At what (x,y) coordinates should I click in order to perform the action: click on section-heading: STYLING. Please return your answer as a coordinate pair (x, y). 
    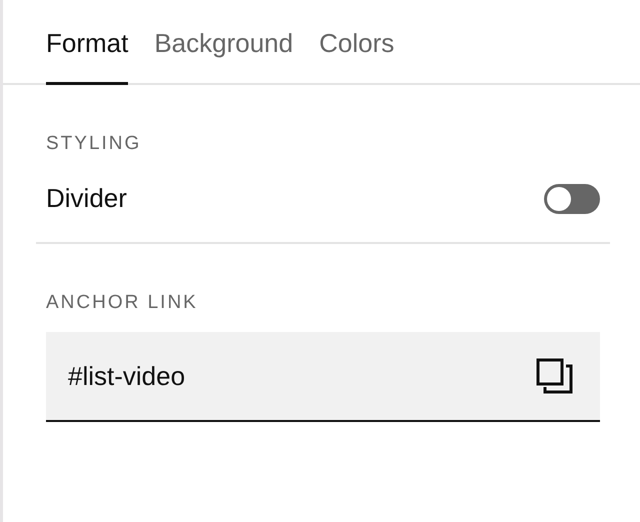
    Looking at the image, I should click on (94, 144).